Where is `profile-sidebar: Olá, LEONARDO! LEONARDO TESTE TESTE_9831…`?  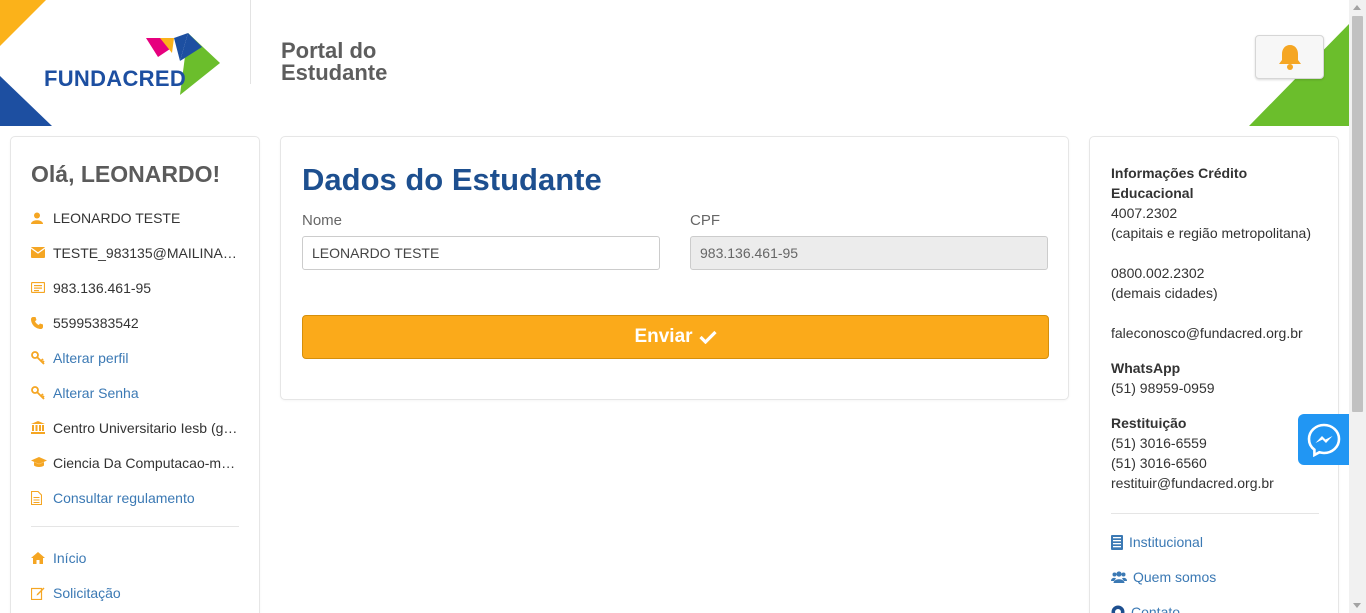
profile-sidebar: Olá, LEONARDO! LEONARDO TESTE TESTE_9831… is located at coordinates (135, 374).